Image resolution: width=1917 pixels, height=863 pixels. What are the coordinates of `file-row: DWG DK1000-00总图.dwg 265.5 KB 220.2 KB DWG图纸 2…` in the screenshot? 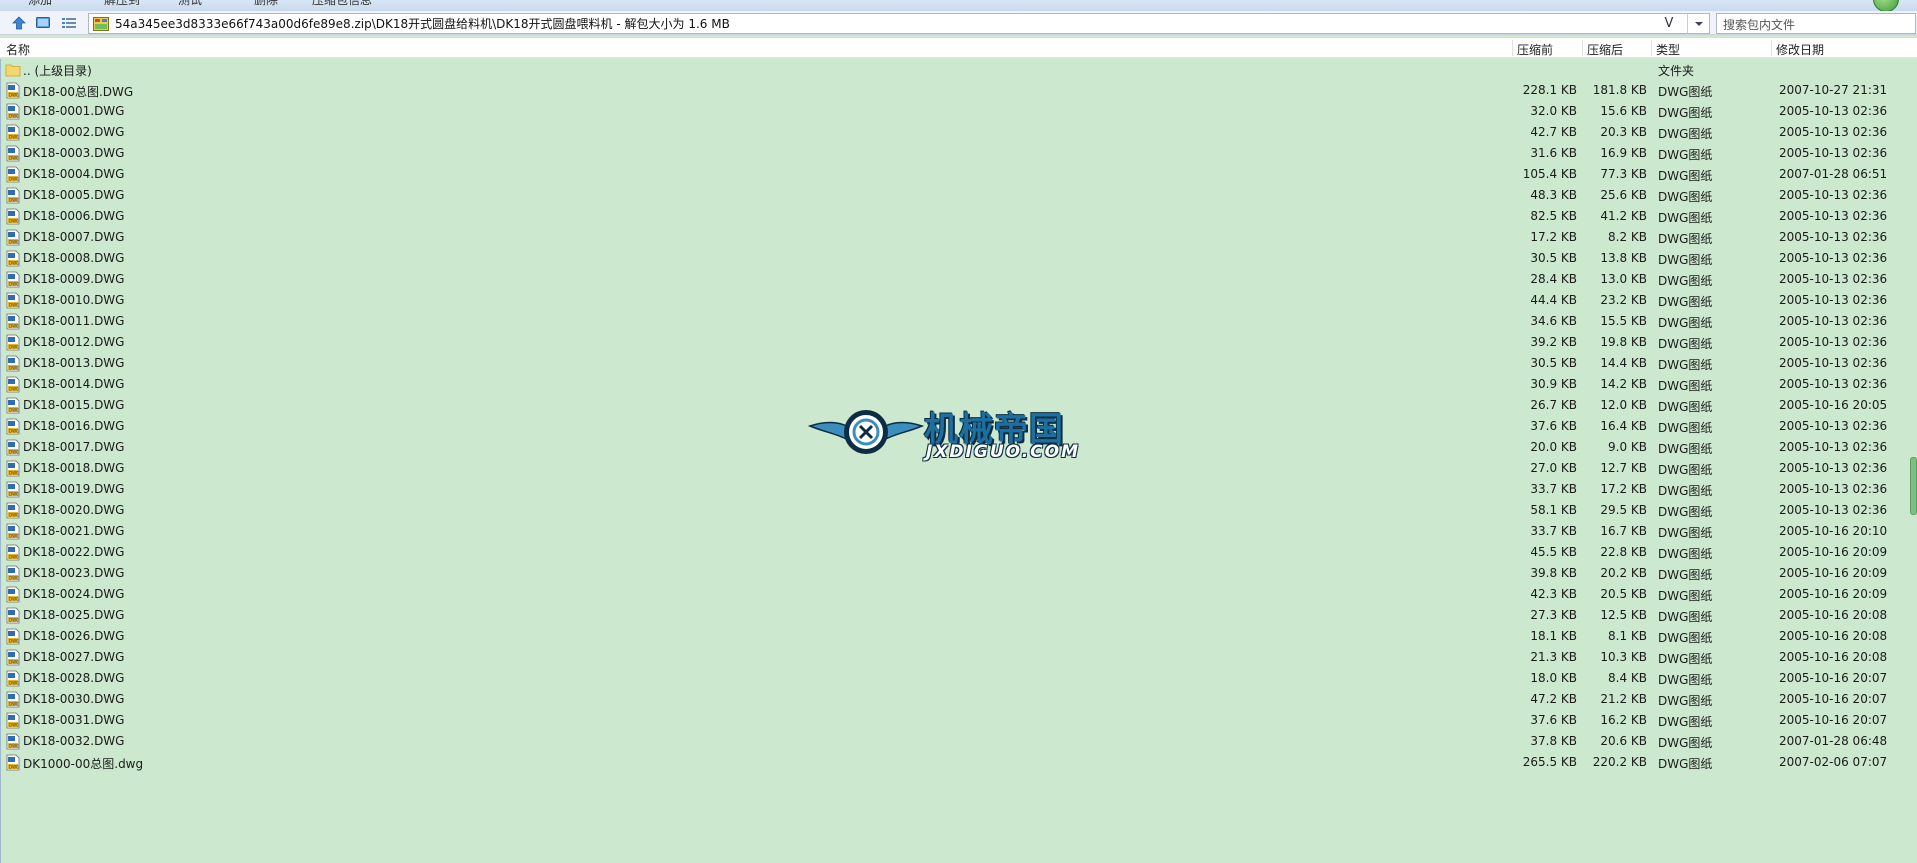 It's located at (958, 762).